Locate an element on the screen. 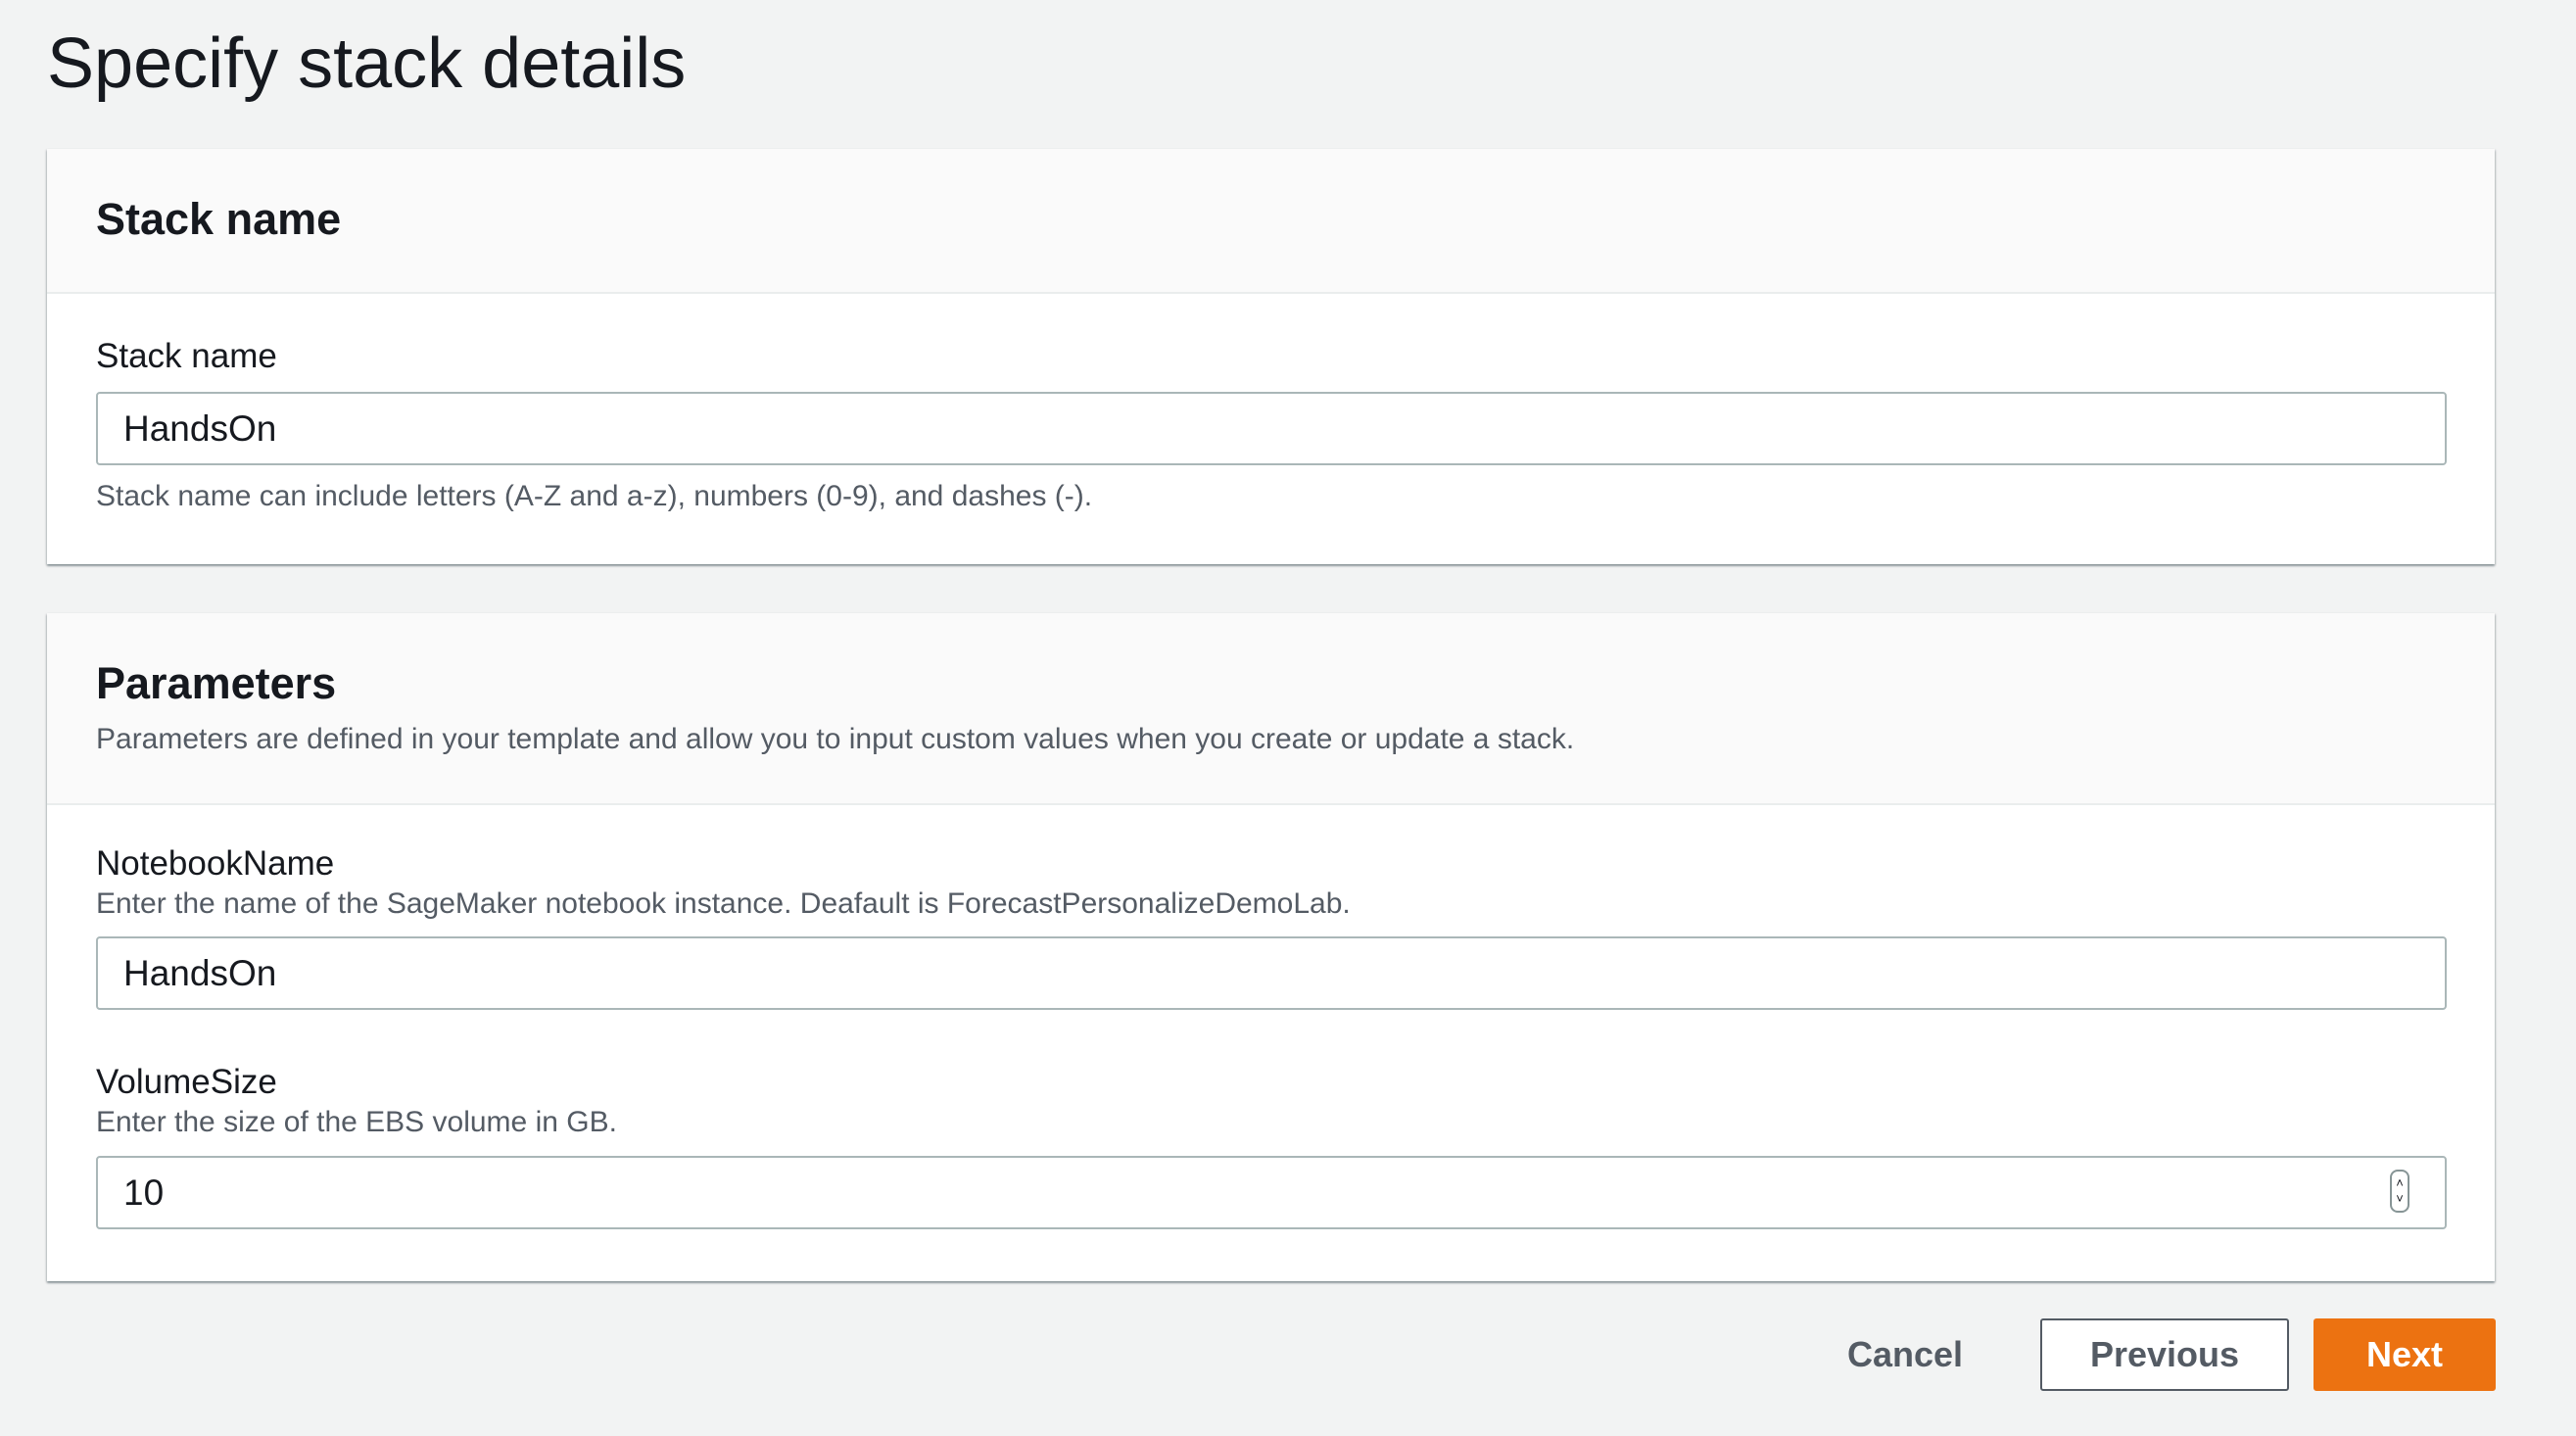 This screenshot has height=1436, width=2576. spinner-up-icon: ˄ is located at coordinates (2400, 1183).